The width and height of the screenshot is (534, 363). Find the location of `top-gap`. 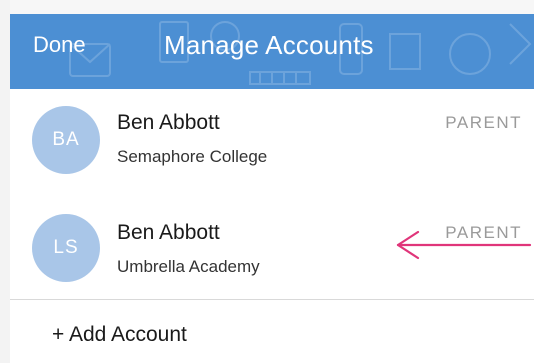

top-gap is located at coordinates (267, 7).